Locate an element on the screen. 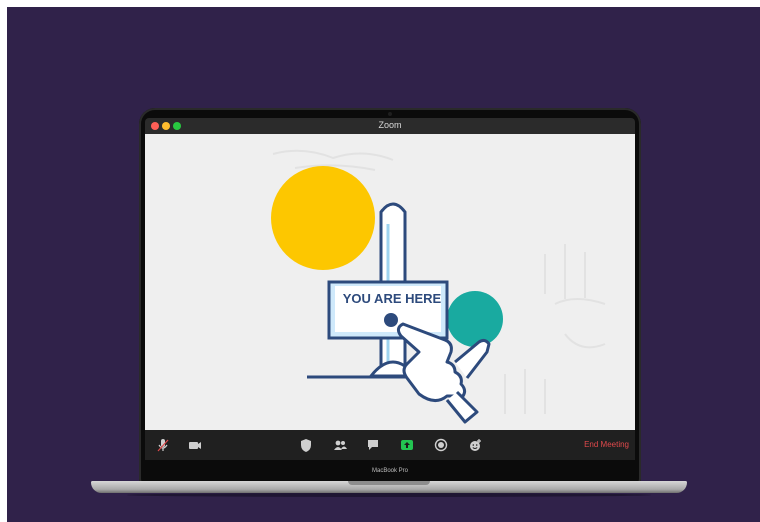 The height and width of the screenshot is (522, 760). location-dot is located at coordinates (391, 320).